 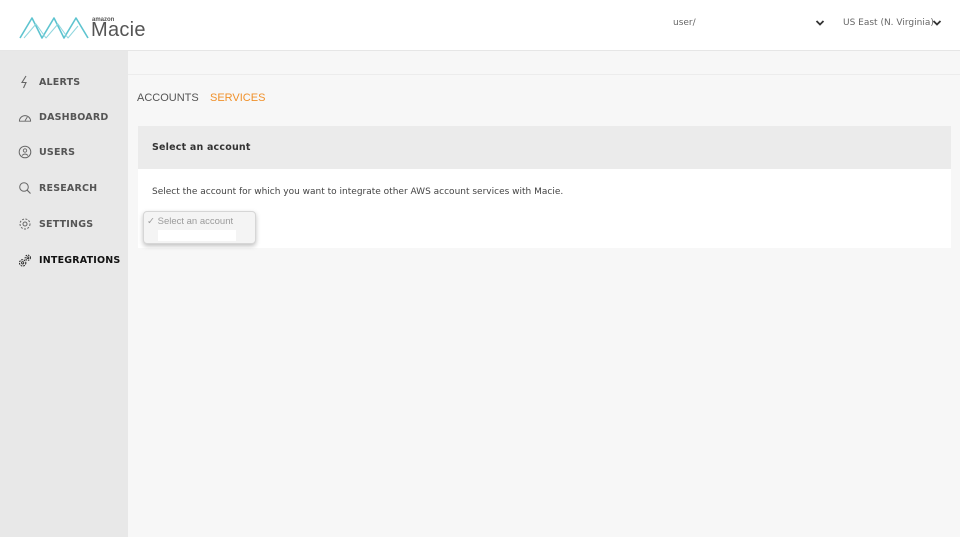 I want to click on check-icon: ✓, so click(x=151, y=221).